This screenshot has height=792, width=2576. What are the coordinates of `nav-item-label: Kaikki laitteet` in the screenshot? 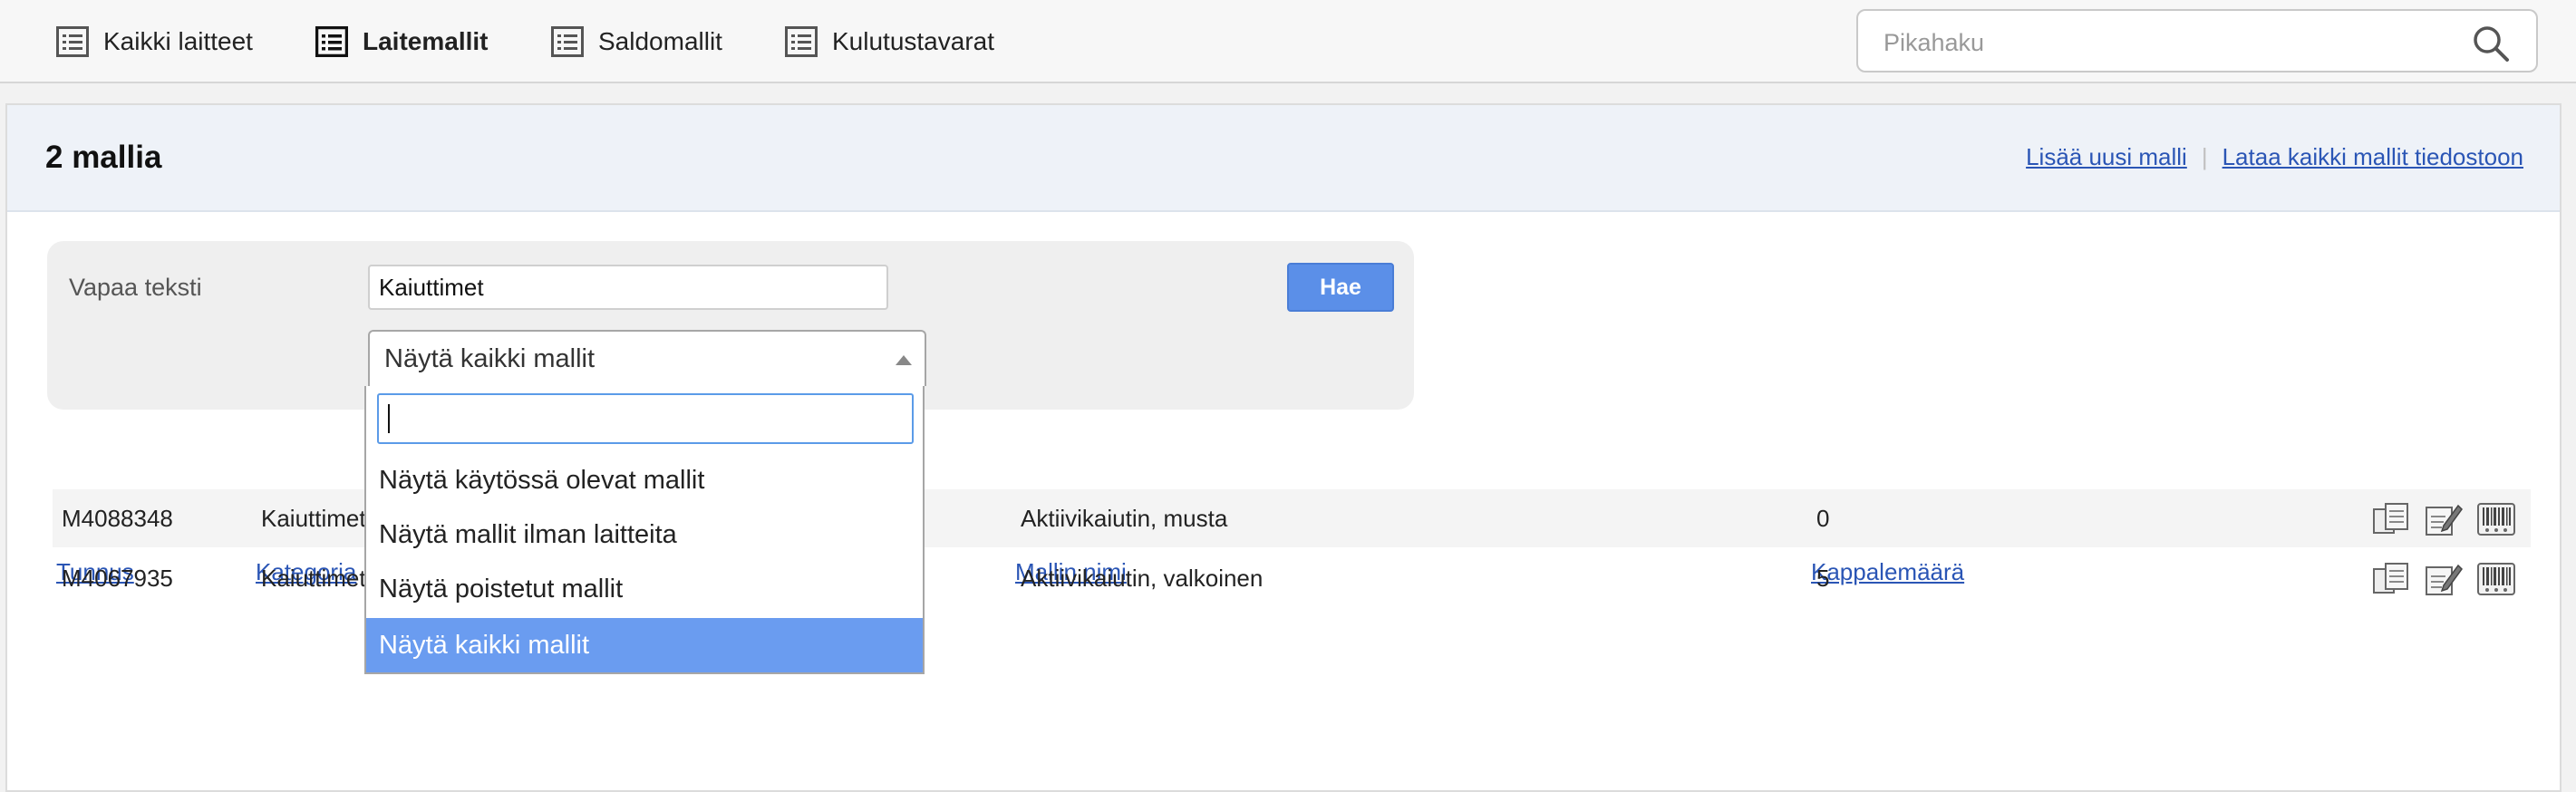 It's located at (178, 41).